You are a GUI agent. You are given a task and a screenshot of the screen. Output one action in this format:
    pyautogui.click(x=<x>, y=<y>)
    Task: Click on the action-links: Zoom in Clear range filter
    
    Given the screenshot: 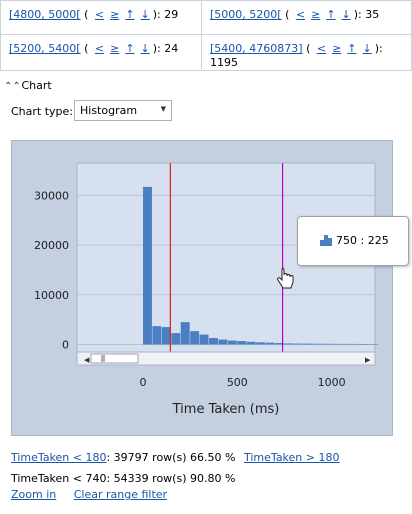 What is the action you would take?
    pyautogui.click(x=89, y=495)
    